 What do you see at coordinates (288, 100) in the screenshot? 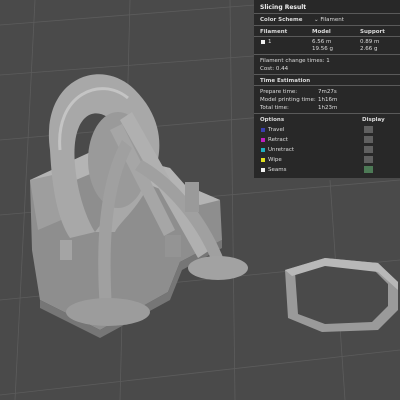
I see `model-printing-time-label: Model printing time:` at bounding box center [288, 100].